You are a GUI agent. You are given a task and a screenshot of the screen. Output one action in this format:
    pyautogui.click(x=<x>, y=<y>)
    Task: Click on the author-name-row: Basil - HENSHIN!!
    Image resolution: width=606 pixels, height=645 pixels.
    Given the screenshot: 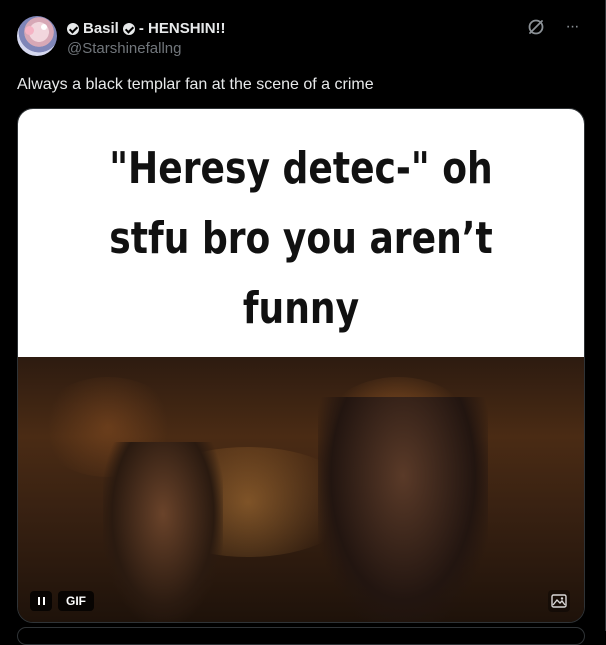 What is the action you would take?
    pyautogui.click(x=146, y=28)
    